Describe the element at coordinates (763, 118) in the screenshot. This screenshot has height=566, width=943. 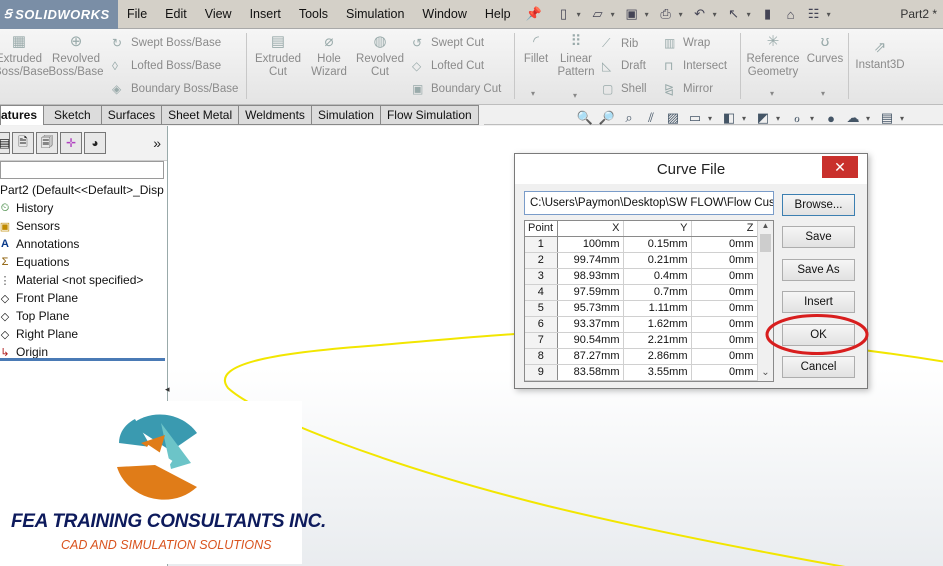
I see `hide-show-items-icon: ◩` at that location.